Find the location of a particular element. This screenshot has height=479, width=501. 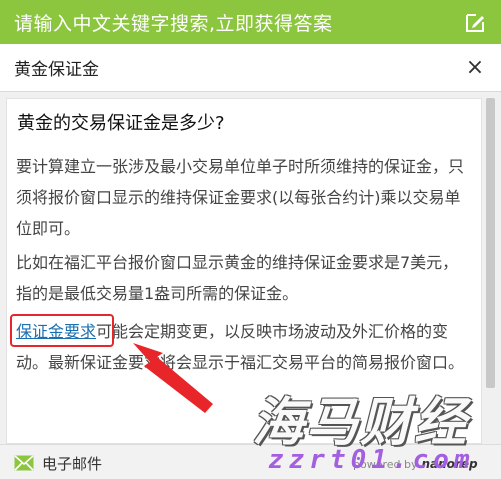

watermark-text: 海马财经 is located at coordinates (360, 423).